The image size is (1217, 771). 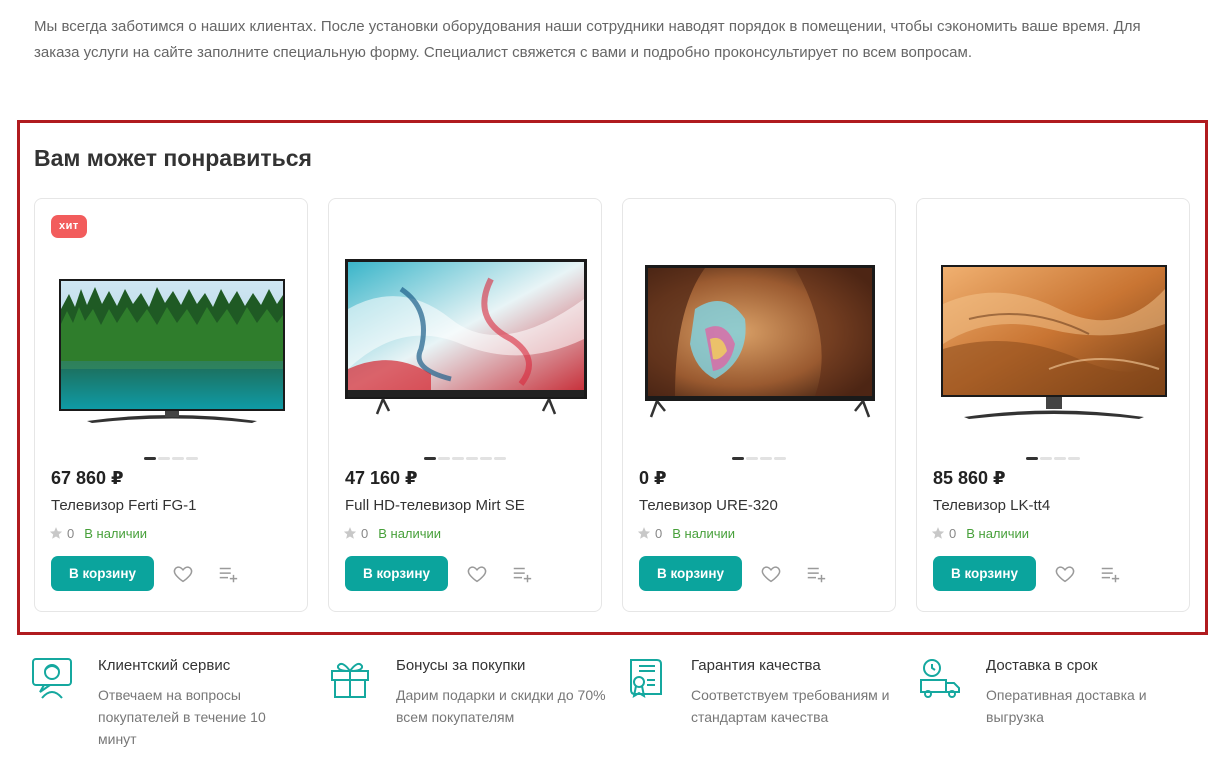 I want to click on feature-title: Гарантия качества, so click(x=756, y=665).